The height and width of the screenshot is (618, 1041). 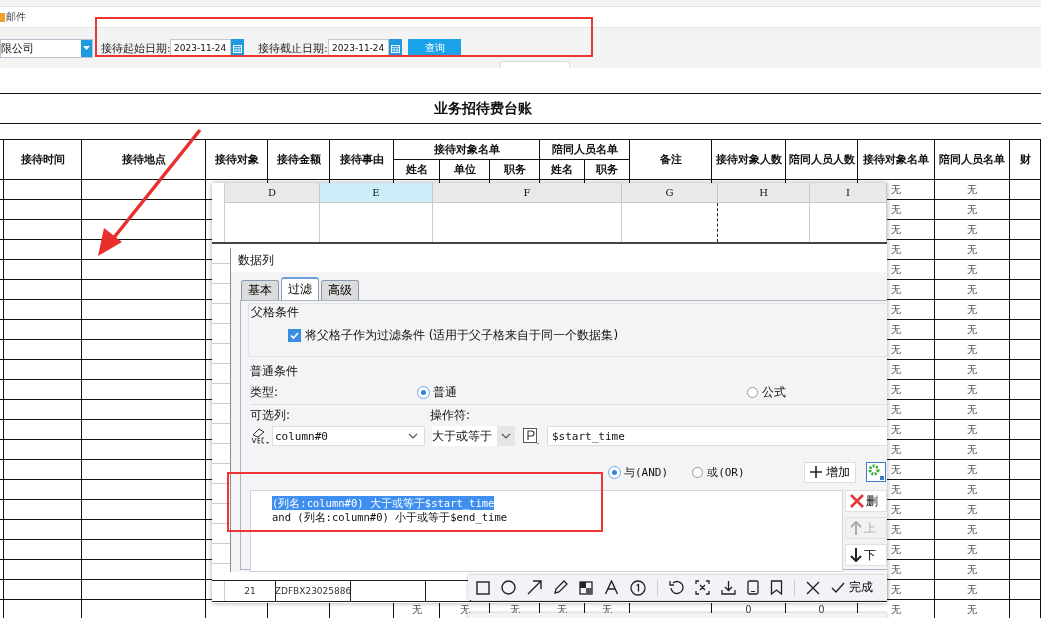 I want to click on column-header: D, so click(x=272, y=192).